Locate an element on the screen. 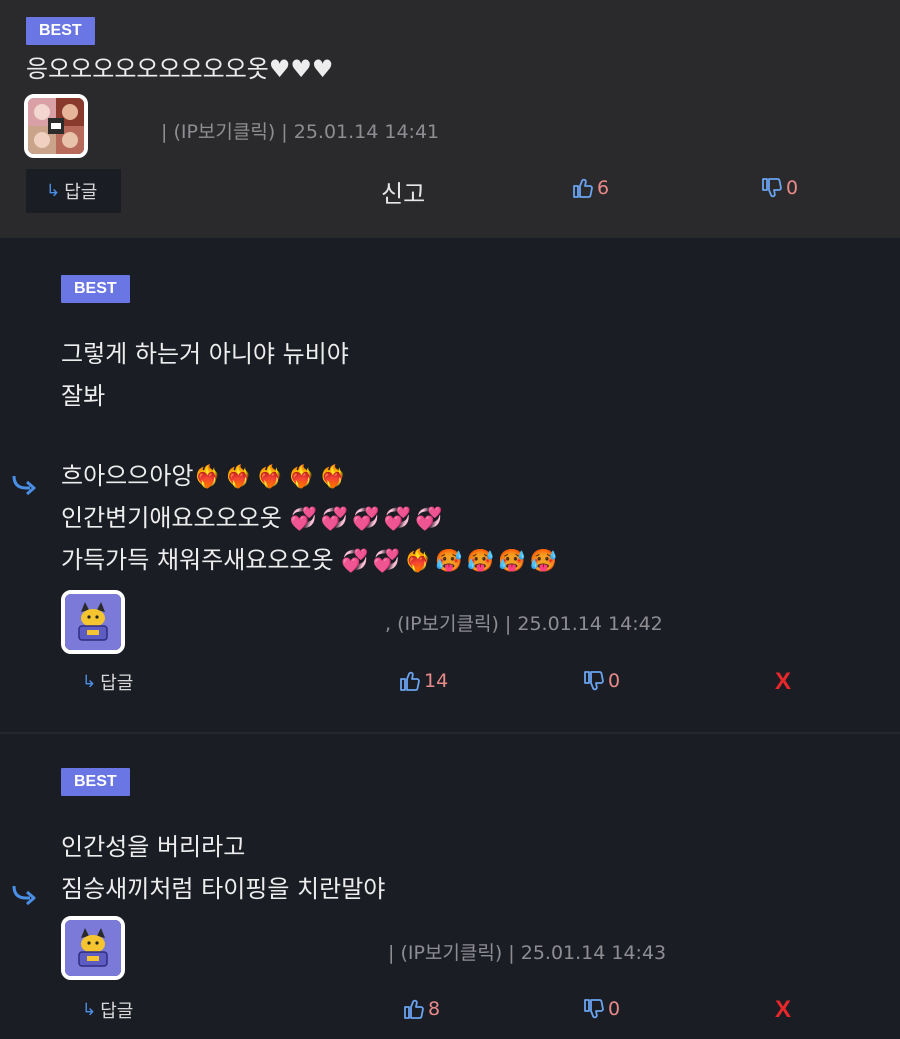  upvote-button: 8 is located at coordinates (421, 1009).